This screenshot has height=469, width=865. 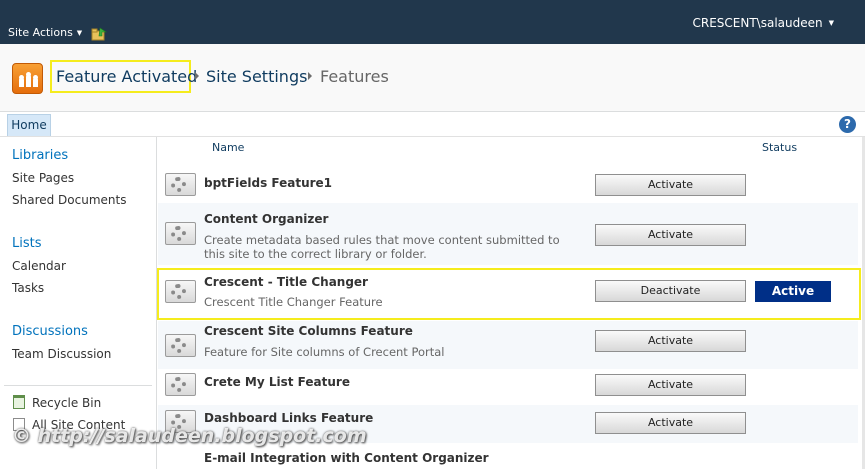 What do you see at coordinates (268, 183) in the screenshot?
I see `feature-title: bptFields Feature1` at bounding box center [268, 183].